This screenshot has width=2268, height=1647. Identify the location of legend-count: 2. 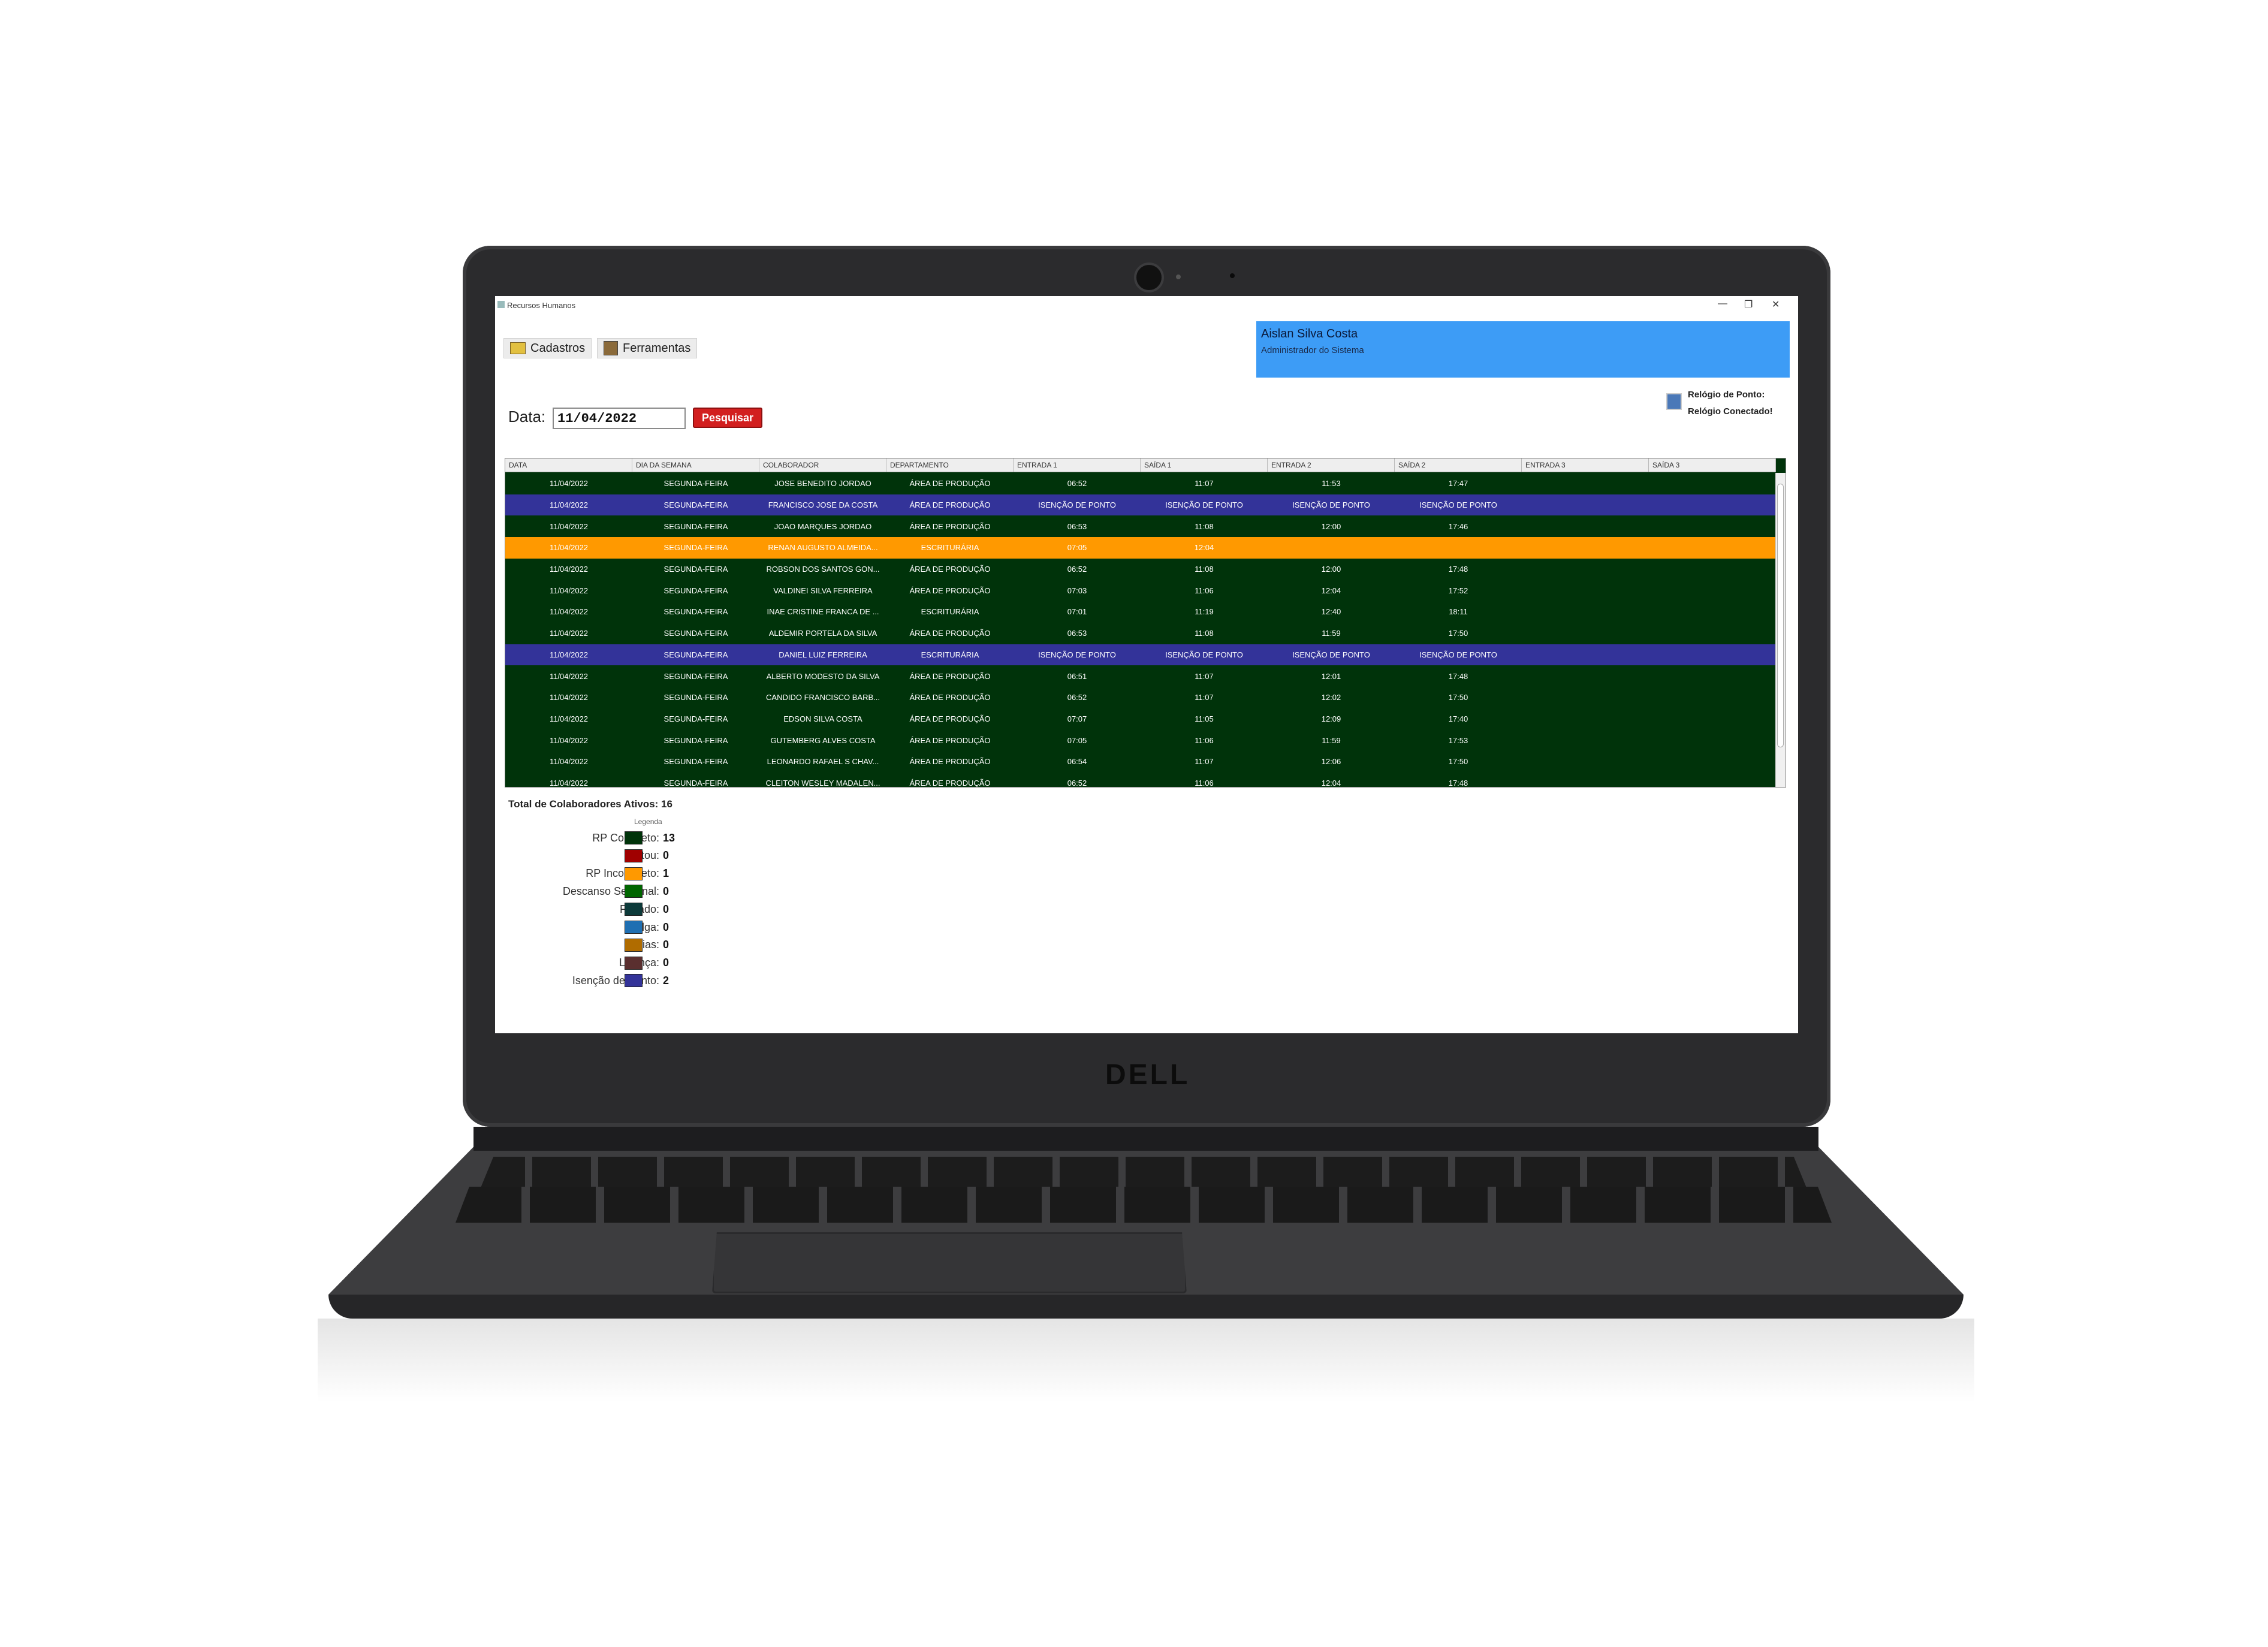
(666, 981).